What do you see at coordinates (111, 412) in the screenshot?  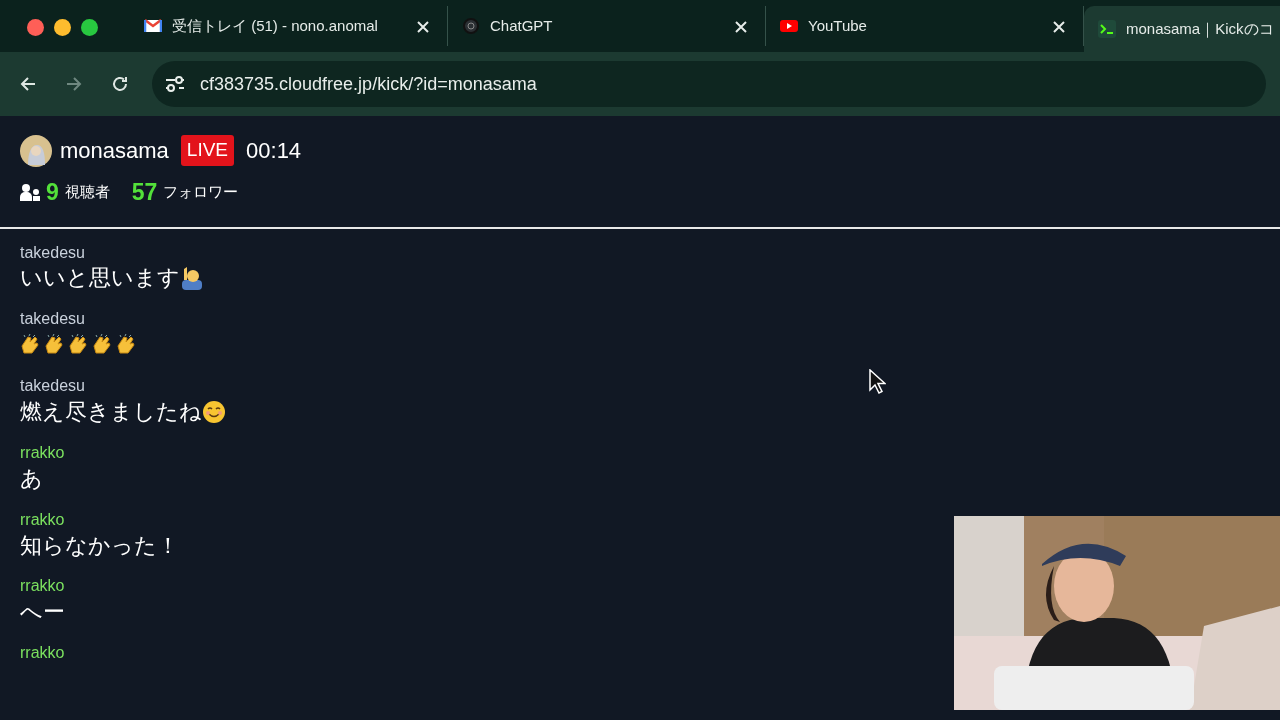 I see `chat-message: 燃え尽きましたね` at bounding box center [111, 412].